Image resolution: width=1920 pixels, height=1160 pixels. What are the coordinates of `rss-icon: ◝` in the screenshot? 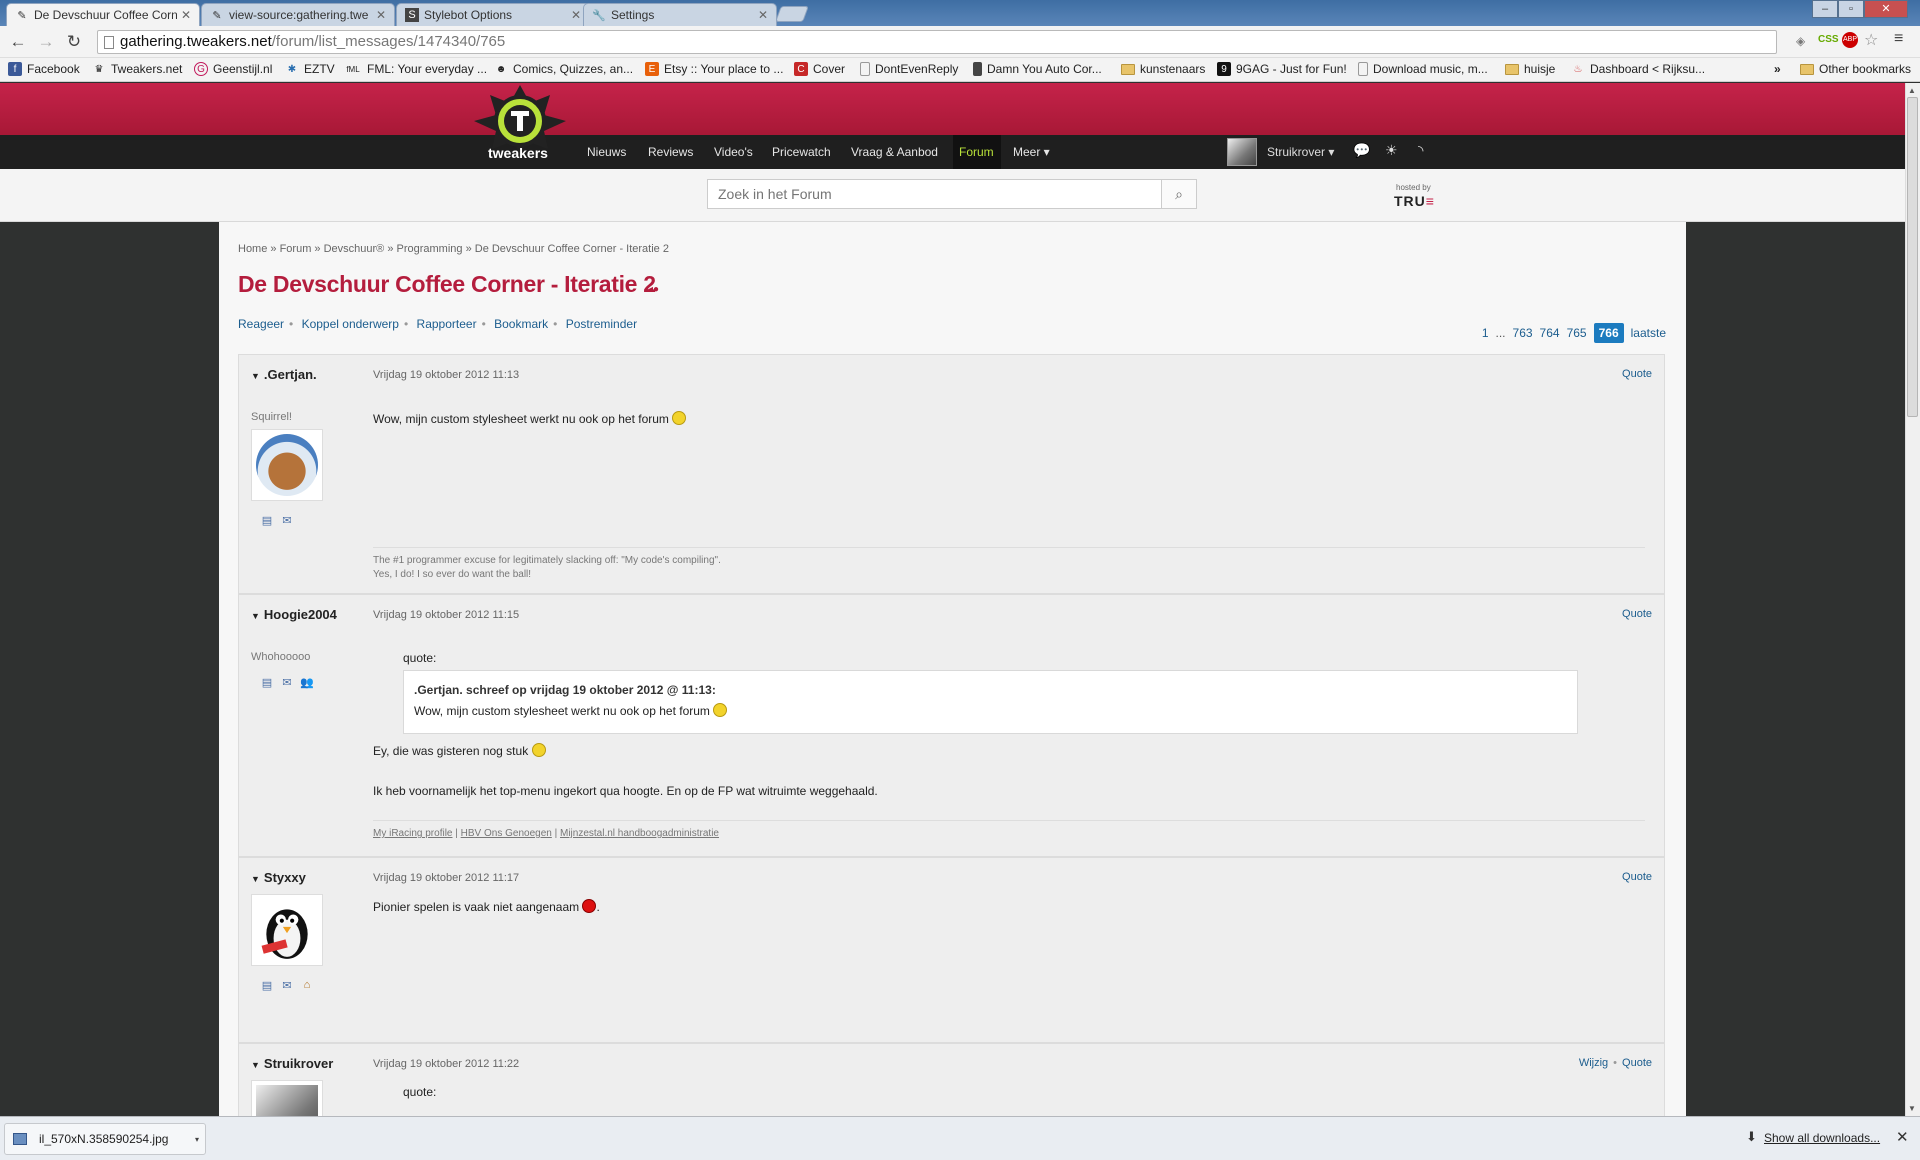 It's located at (1420, 150).